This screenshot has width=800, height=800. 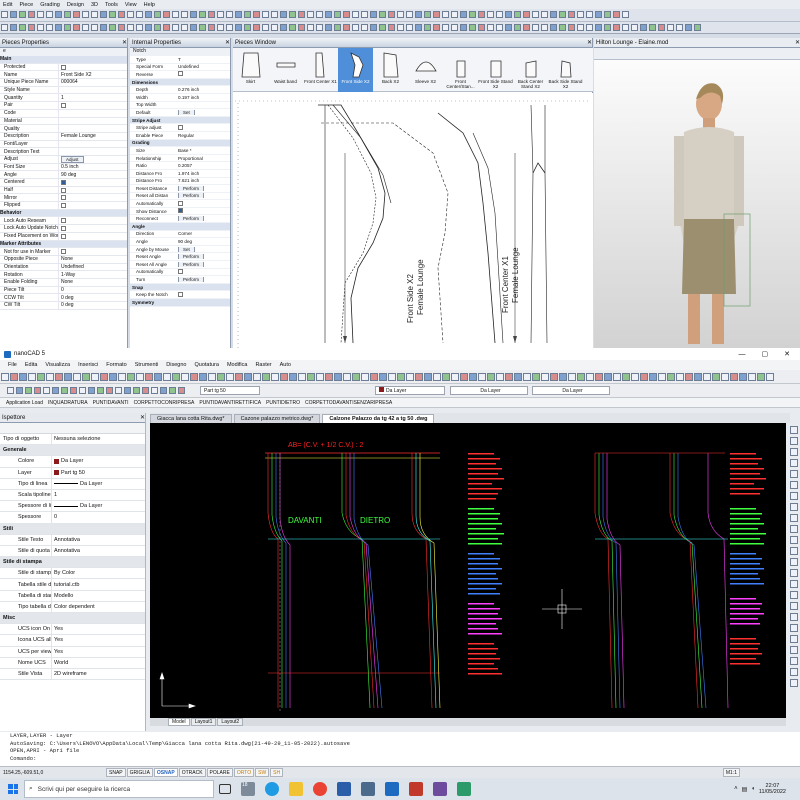 What do you see at coordinates (230, 403) in the screenshot?
I see `app-toolbar-item: PUNTIDAVANTIRETTIFICA` at bounding box center [230, 403].